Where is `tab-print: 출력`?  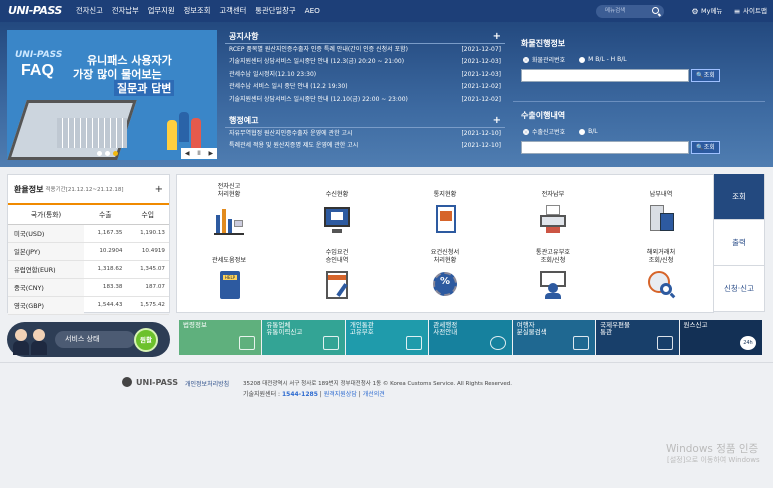 tab-print: 출력 is located at coordinates (739, 243).